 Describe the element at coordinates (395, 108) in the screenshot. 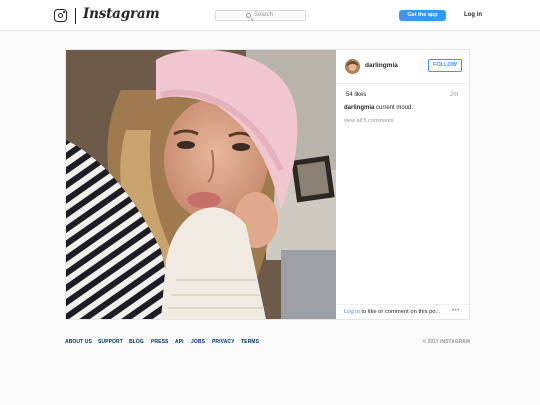

I see `caption-text: current mood.` at that location.